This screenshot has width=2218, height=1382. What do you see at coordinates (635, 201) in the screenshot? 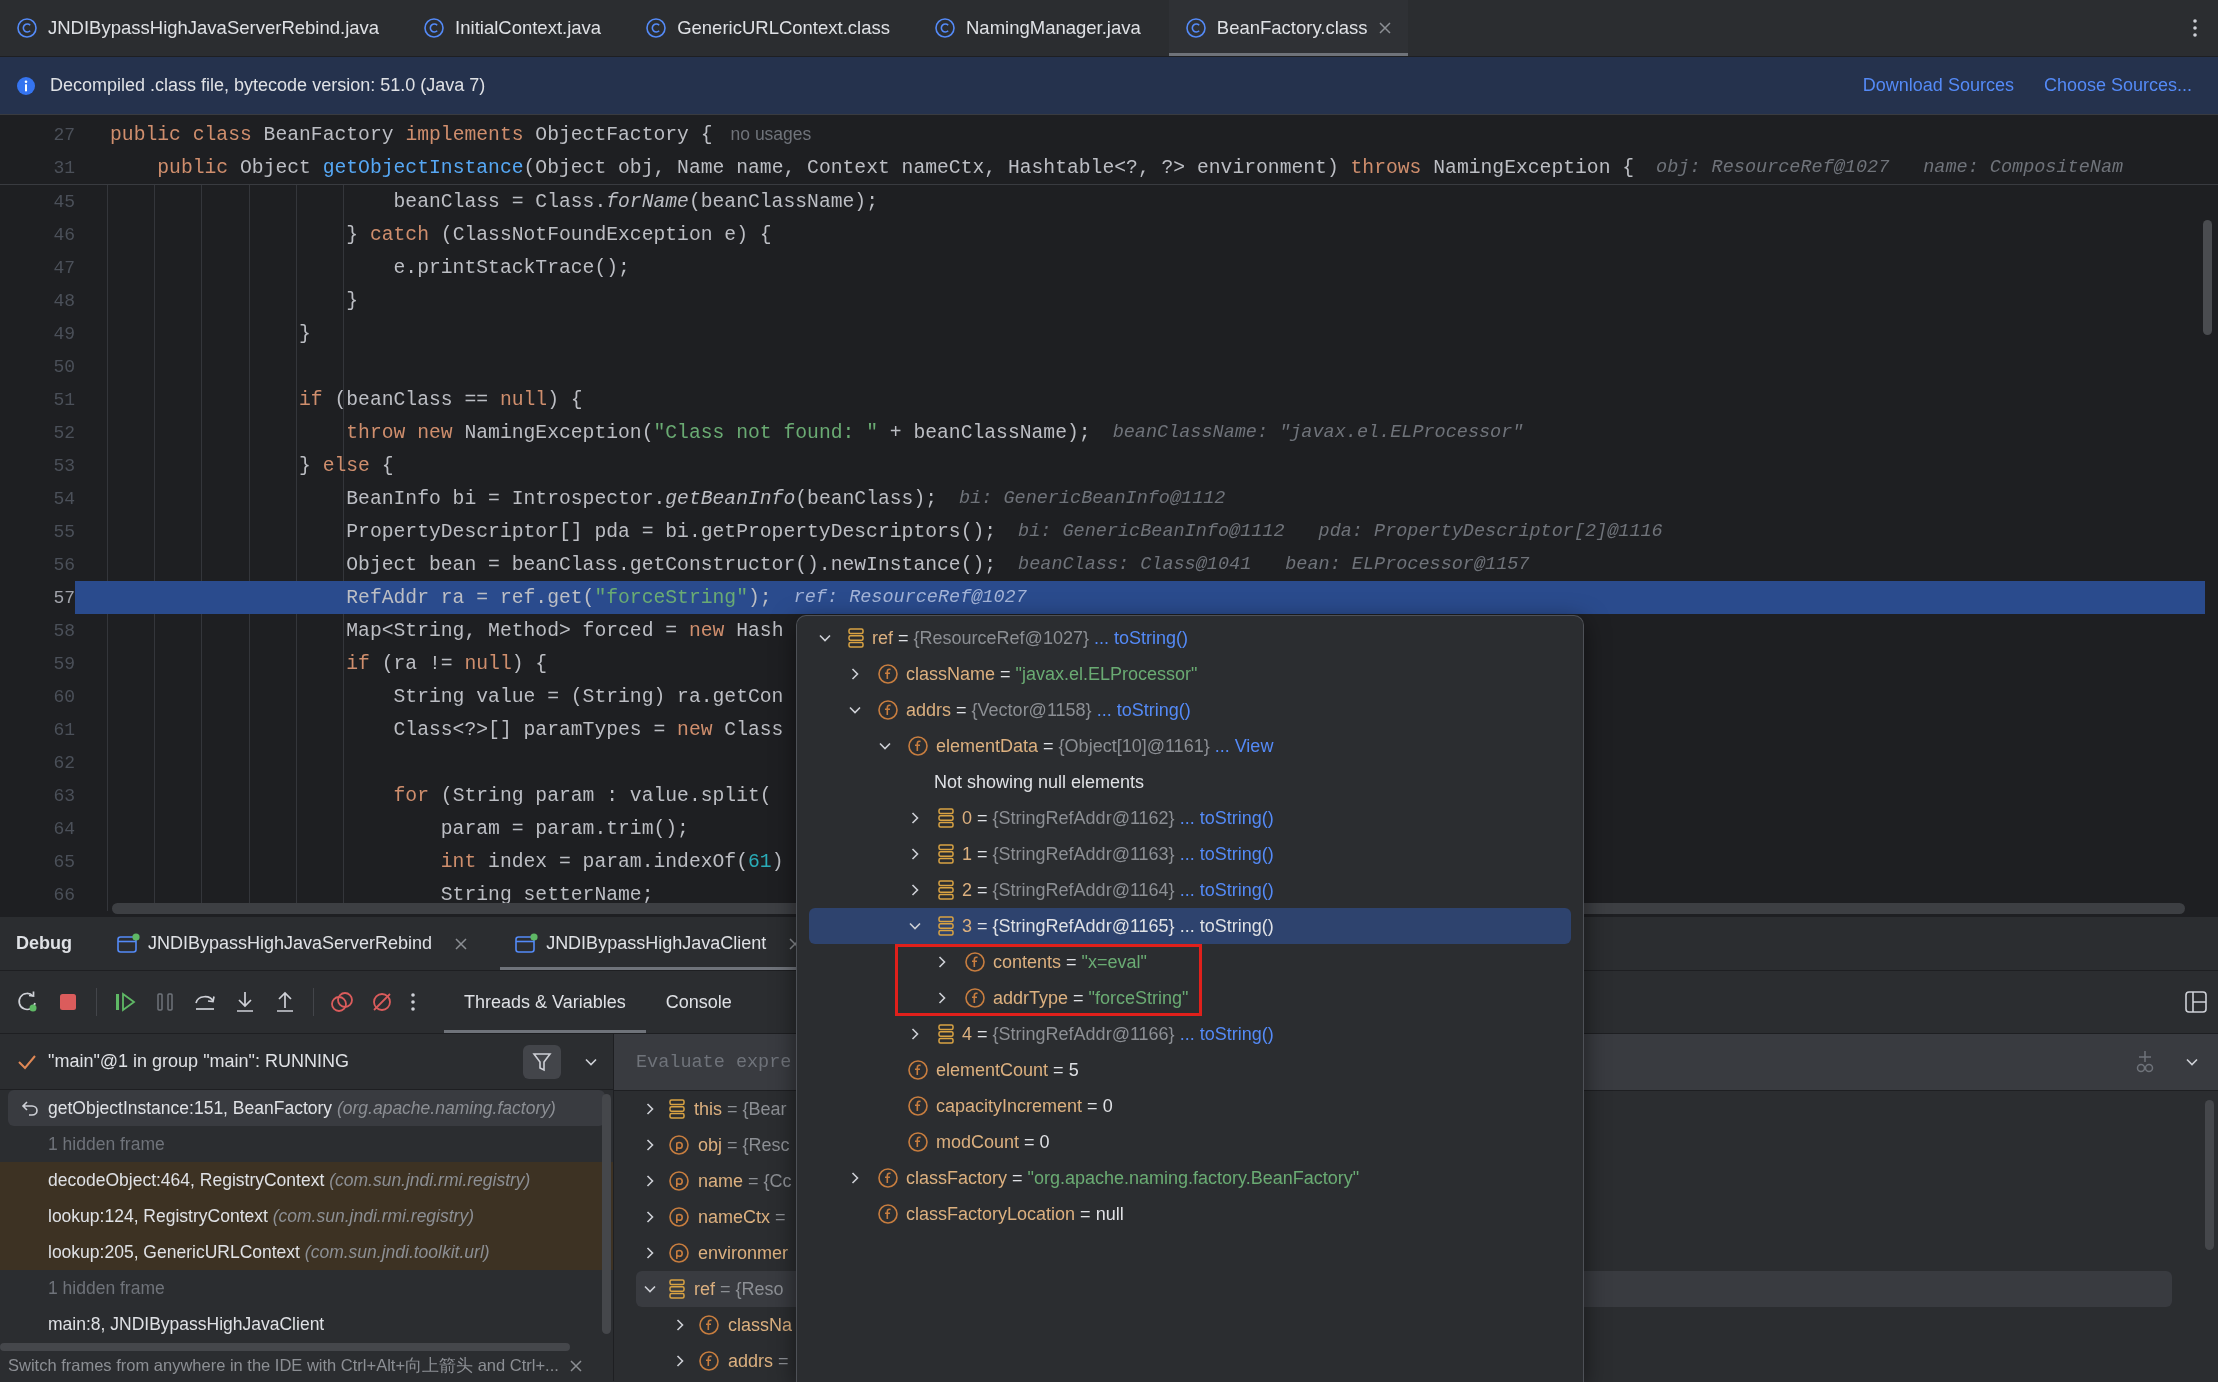
I see `code-text: beanClass = Class.forName(beanClassName);` at bounding box center [635, 201].